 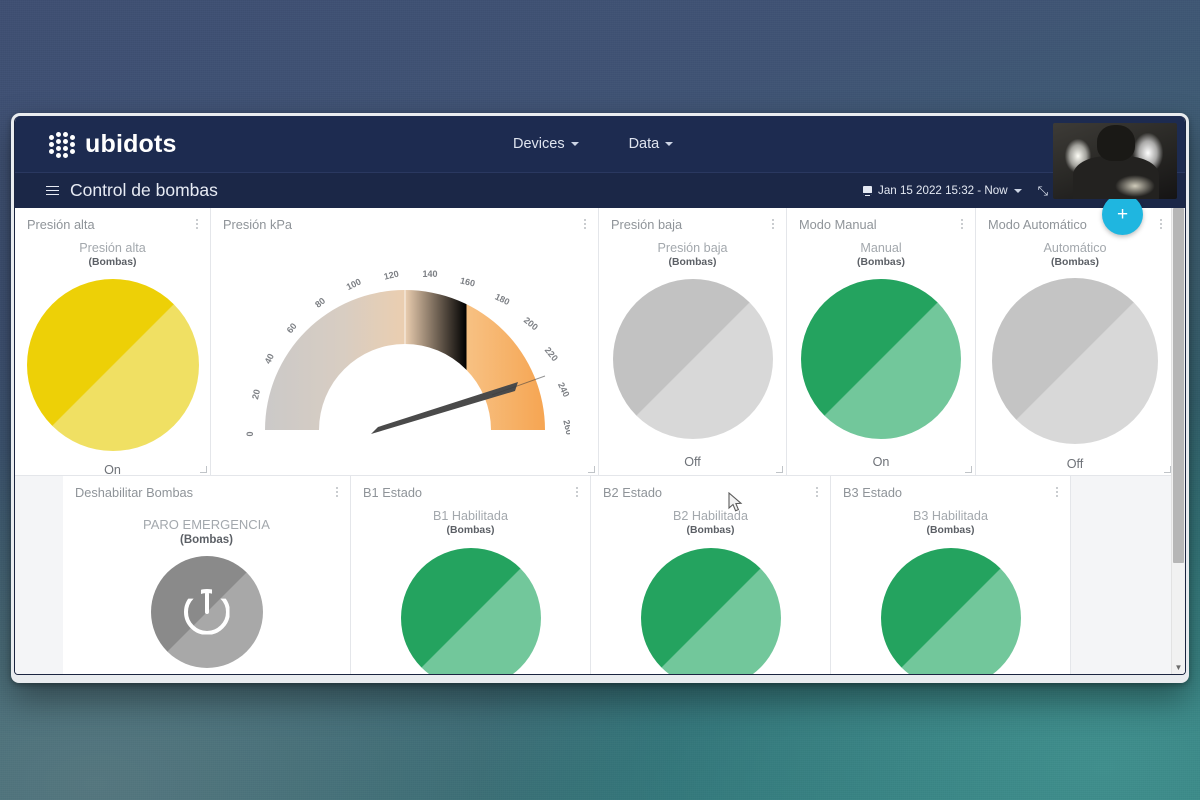 I want to click on widget-title: Presión baja, so click(x=647, y=224).